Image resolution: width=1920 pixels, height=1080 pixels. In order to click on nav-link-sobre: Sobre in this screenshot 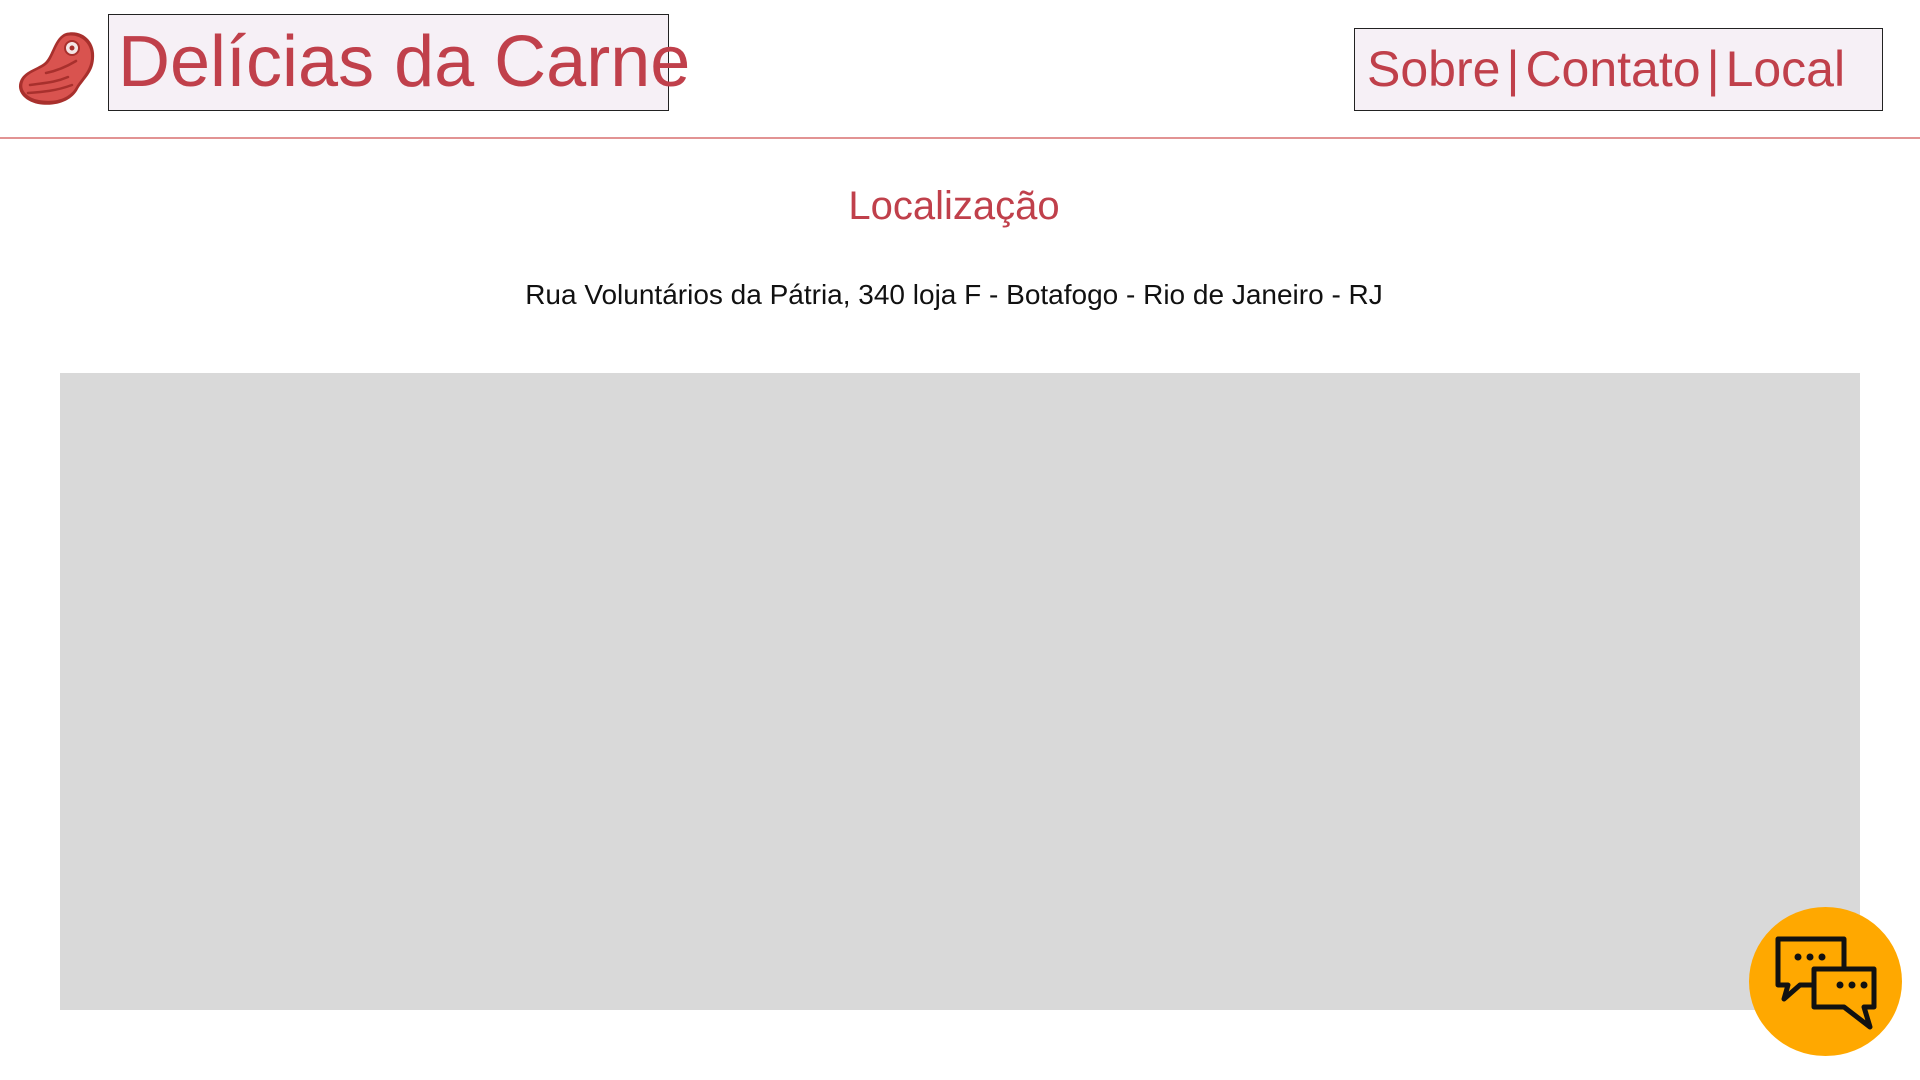, I will do `click(1433, 69)`.